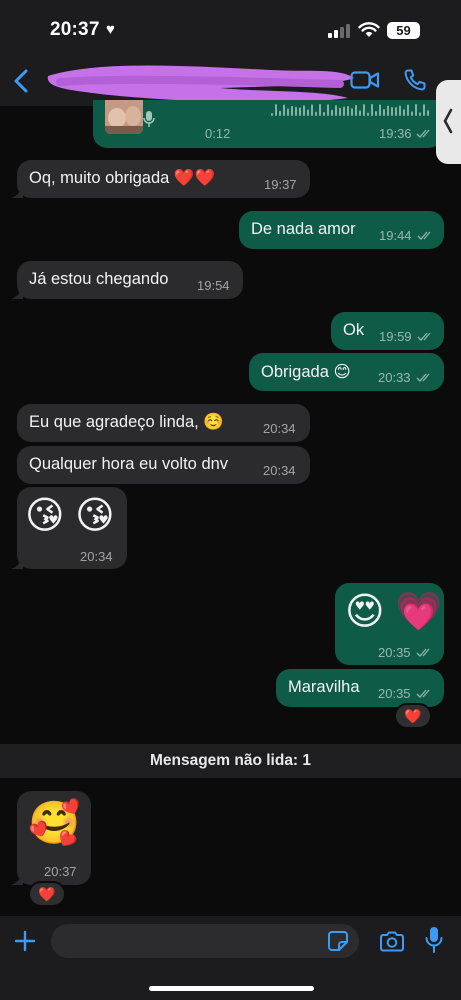 This screenshot has width=461, height=1000. Describe the element at coordinates (306, 372) in the screenshot. I see `message-text: Obrigada 😊` at that location.